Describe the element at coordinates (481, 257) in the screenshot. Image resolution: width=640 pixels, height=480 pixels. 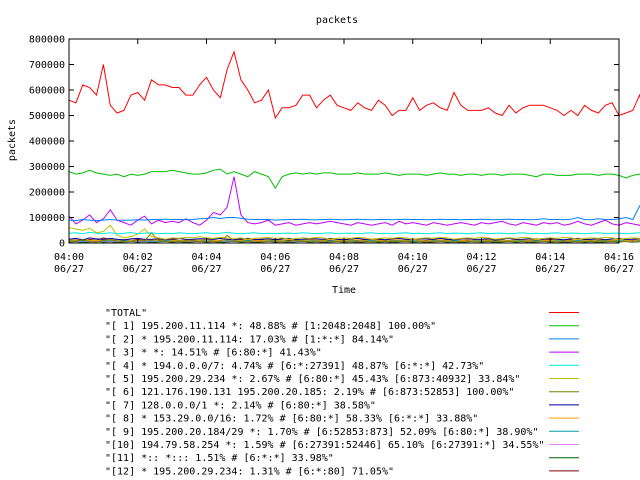
I see `x-tick-label-time: 04:12` at that location.